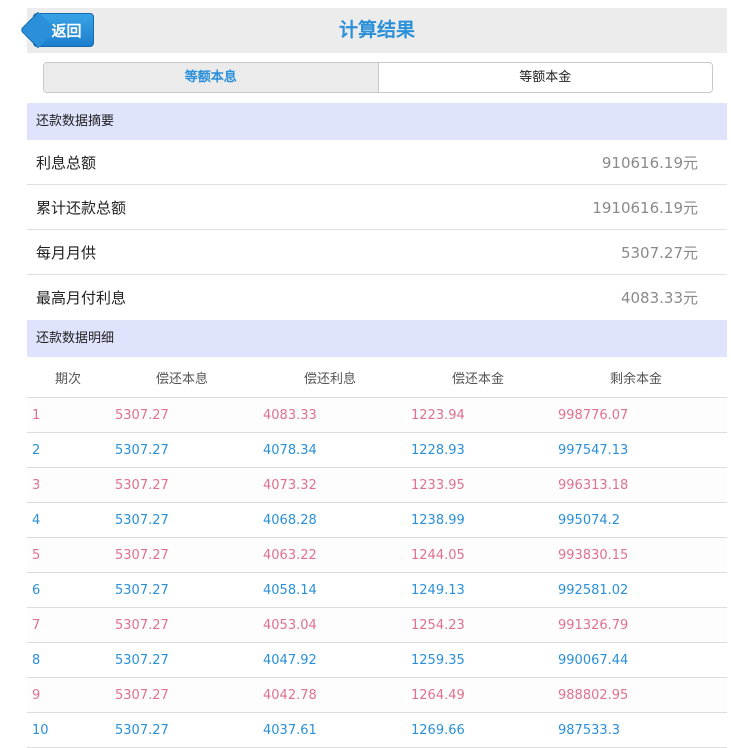 The width and height of the screenshot is (731, 748). Describe the element at coordinates (377, 555) in the screenshot. I see `table-row: 5 5307.27 4063.22 1244.05 993830.15` at that location.